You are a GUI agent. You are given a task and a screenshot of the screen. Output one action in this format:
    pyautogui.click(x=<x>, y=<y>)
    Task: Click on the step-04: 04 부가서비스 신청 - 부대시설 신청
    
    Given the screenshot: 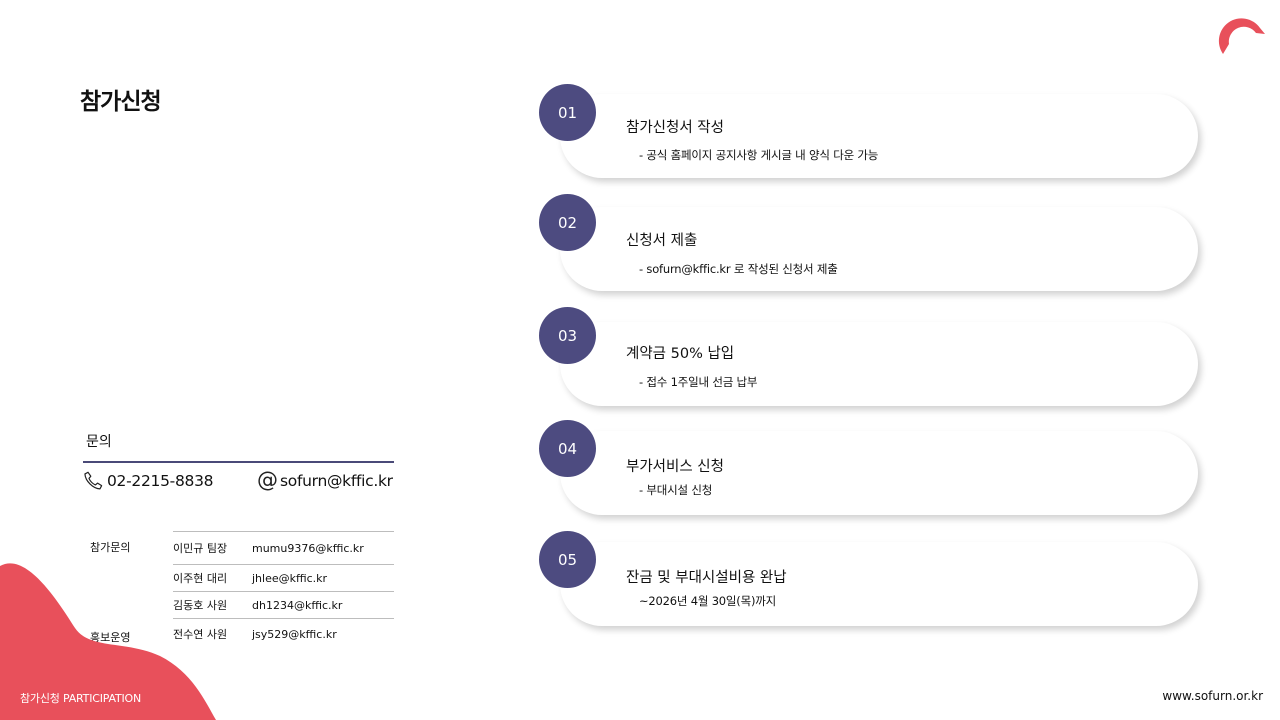 What is the action you would take?
    pyautogui.click(x=869, y=467)
    